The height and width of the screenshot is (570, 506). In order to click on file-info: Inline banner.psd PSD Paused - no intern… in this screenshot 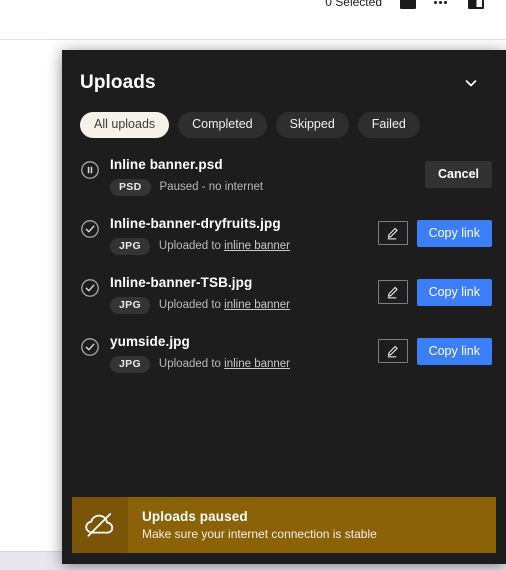, I will do `click(267, 176)`.